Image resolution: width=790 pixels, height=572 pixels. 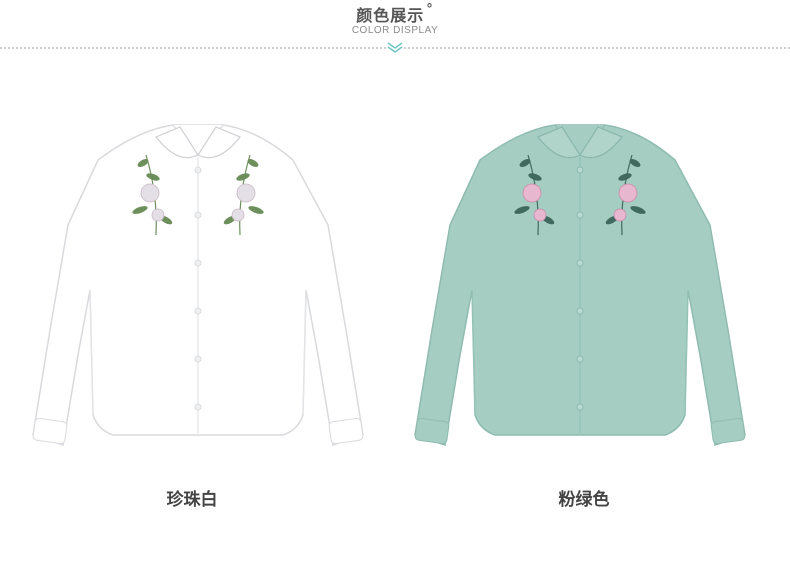 I want to click on color-name-mint-green: 粉绿色, so click(x=584, y=500).